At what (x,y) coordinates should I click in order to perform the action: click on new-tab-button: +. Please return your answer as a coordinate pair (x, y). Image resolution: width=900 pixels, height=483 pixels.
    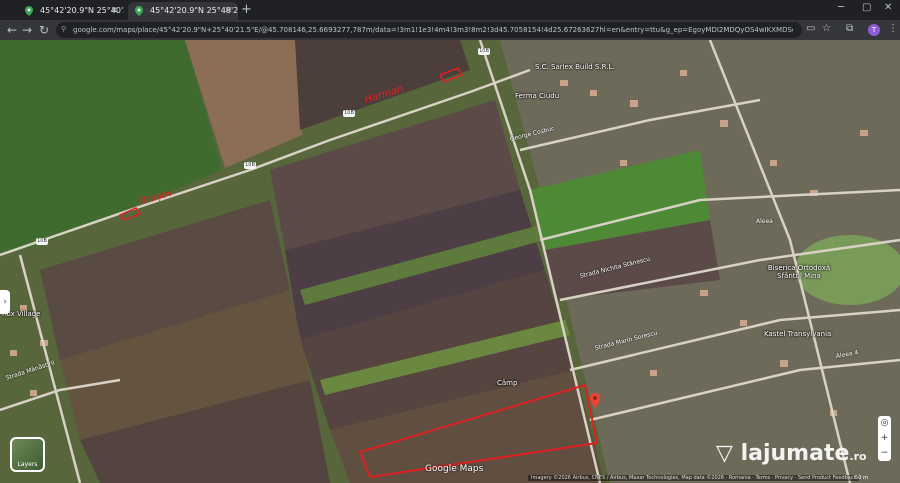
    Looking at the image, I should click on (246, 10).